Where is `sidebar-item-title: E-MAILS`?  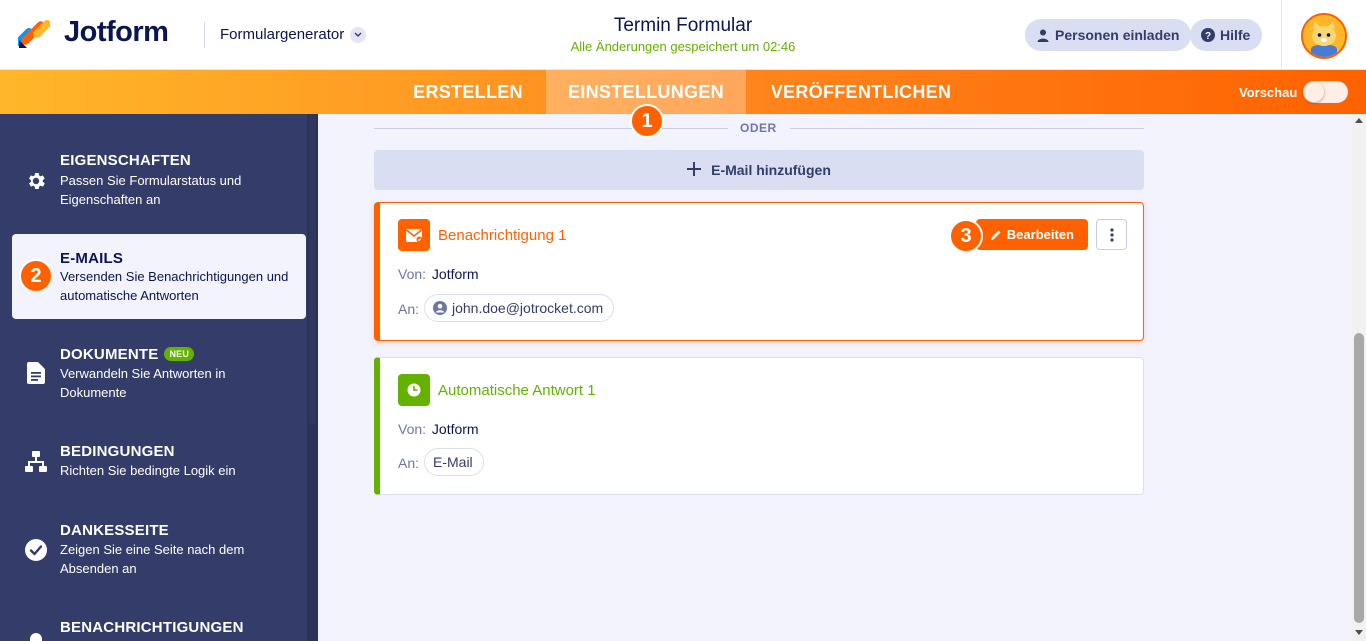
sidebar-item-title: E-MAILS is located at coordinates (92, 258).